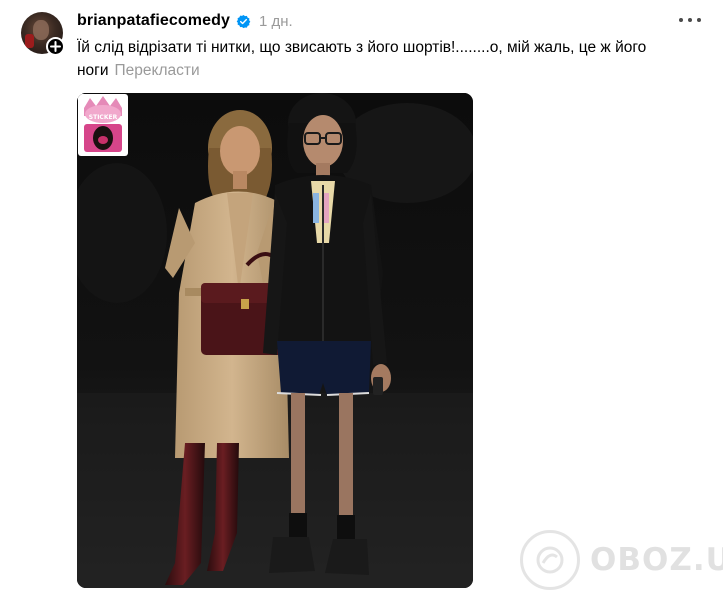  What do you see at coordinates (276, 21) in the screenshot?
I see `post-time: 1 дн.` at bounding box center [276, 21].